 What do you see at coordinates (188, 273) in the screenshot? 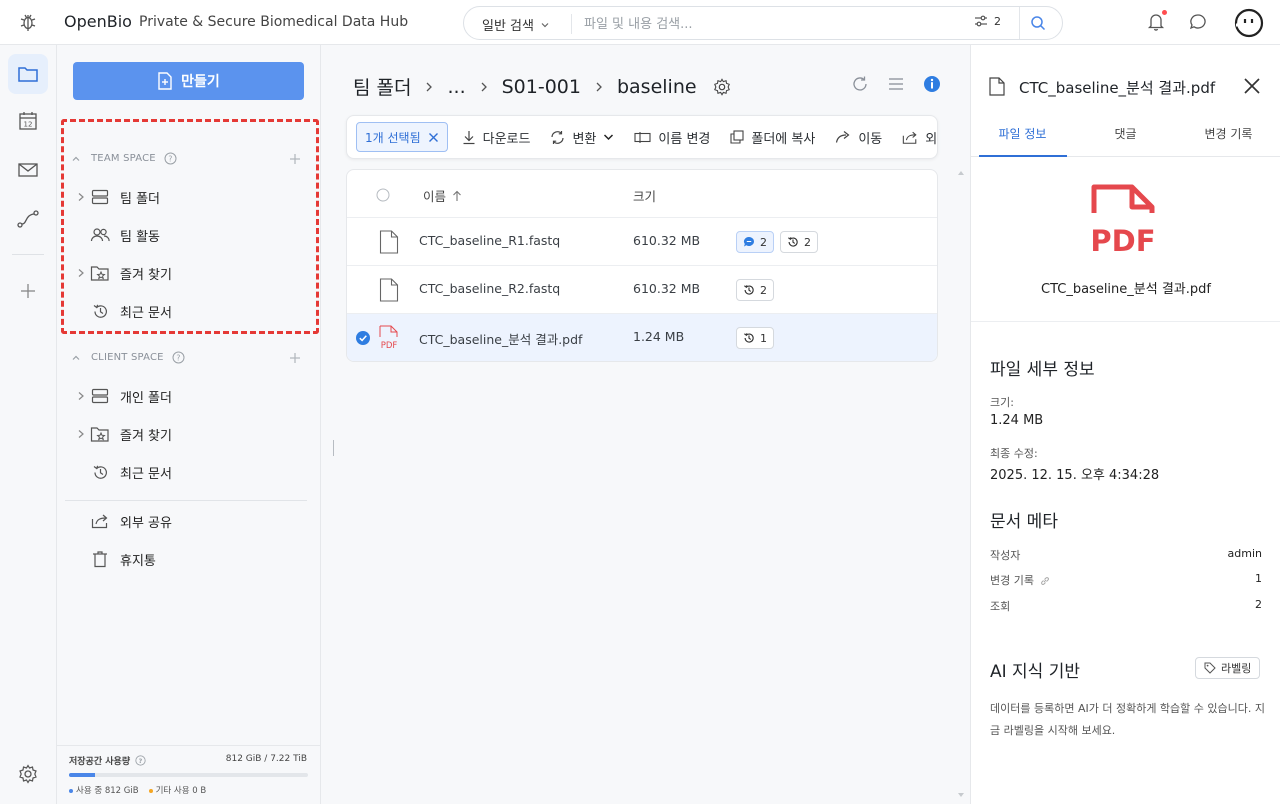
I see `sidebar-item-team-favorites: 즐겨 찾기` at bounding box center [188, 273].